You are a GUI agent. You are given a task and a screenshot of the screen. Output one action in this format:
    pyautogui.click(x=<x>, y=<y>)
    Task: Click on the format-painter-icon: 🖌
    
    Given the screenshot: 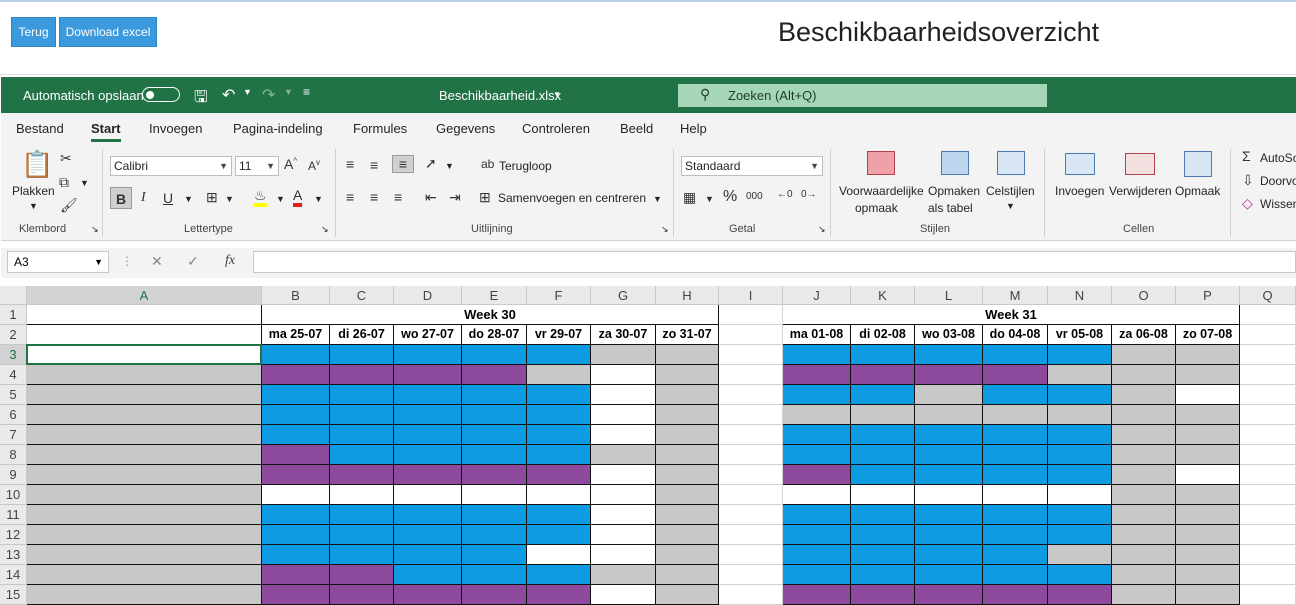 What is the action you would take?
    pyautogui.click(x=69, y=205)
    